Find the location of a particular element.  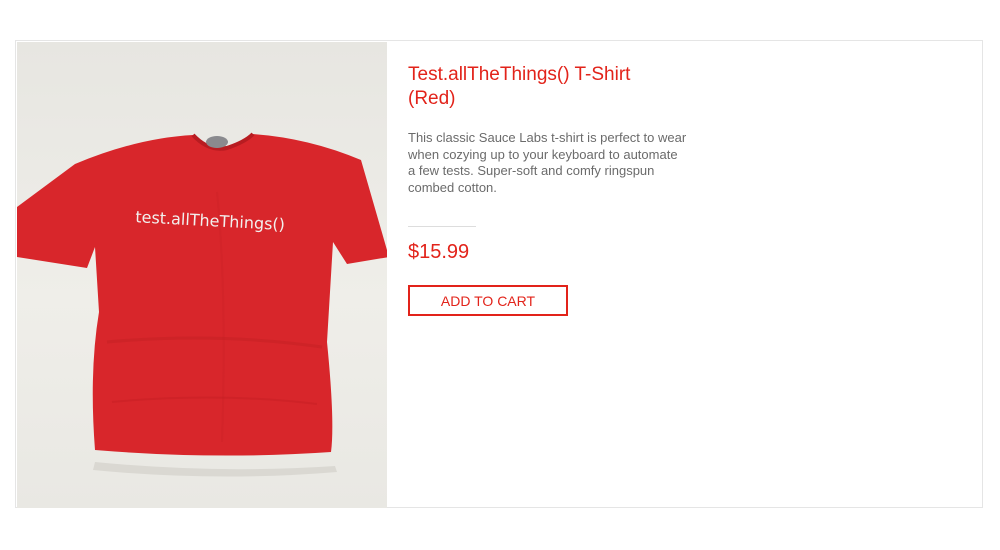

product-price: $15.99 is located at coordinates (439, 252).